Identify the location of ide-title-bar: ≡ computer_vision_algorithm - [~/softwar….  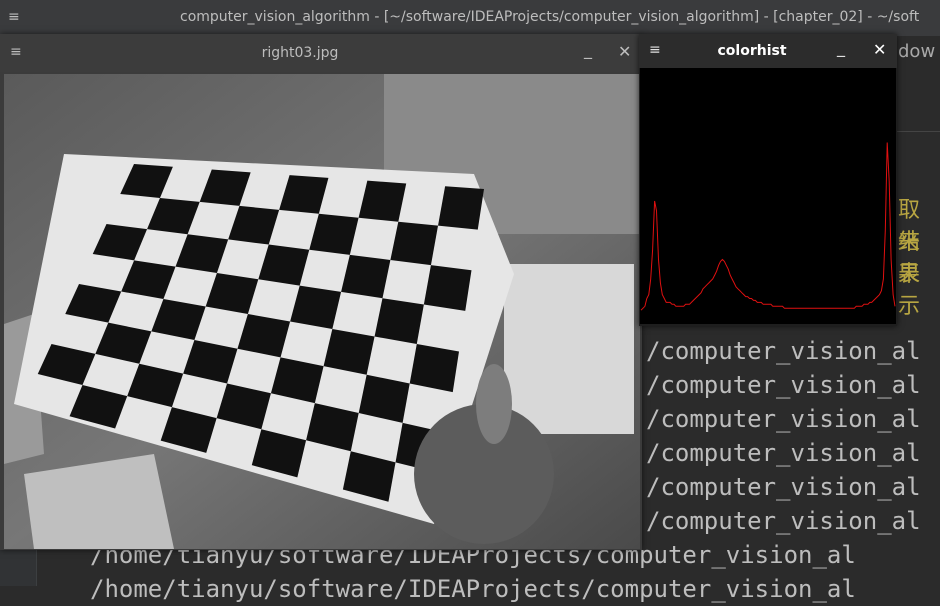
(470, 18).